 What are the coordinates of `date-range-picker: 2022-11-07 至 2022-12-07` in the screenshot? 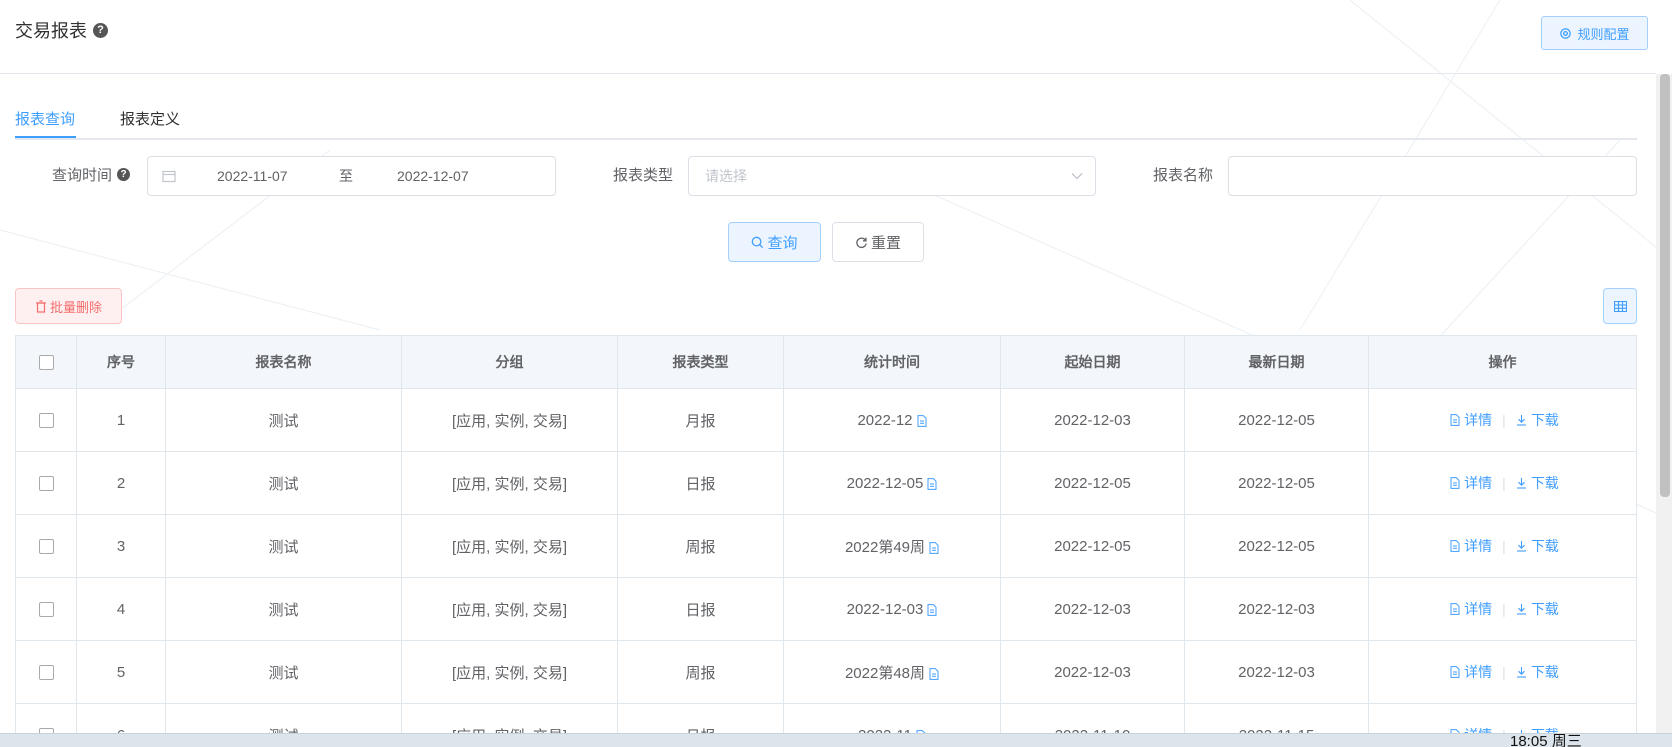 It's located at (351, 176).